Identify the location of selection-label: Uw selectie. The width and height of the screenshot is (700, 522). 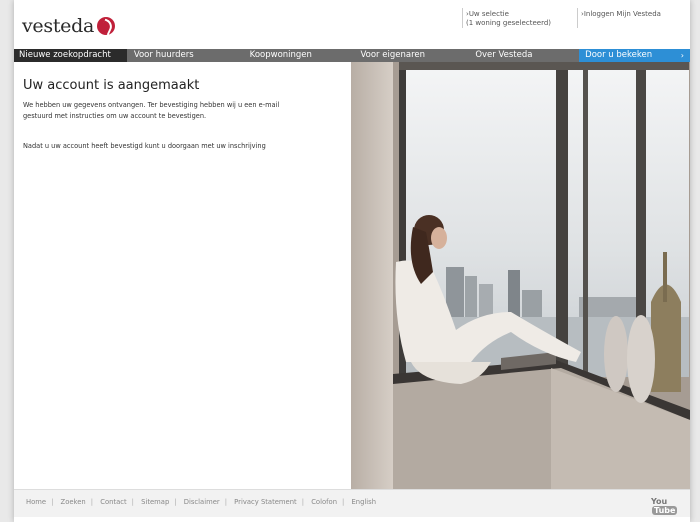
(488, 14).